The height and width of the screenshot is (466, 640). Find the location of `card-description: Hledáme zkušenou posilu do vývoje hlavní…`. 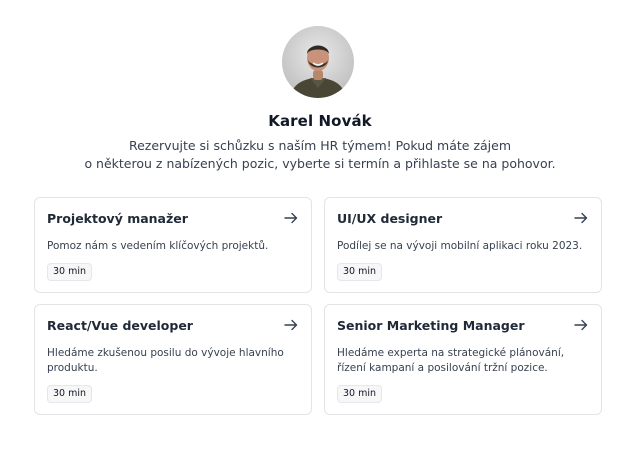

card-description: Hledáme zkušenou posilu do vývoje hlavní… is located at coordinates (165, 360).